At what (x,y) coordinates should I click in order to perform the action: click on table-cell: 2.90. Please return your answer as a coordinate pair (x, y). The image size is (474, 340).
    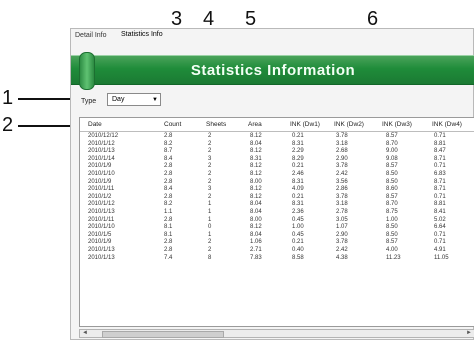
    Looking at the image, I should click on (342, 234).